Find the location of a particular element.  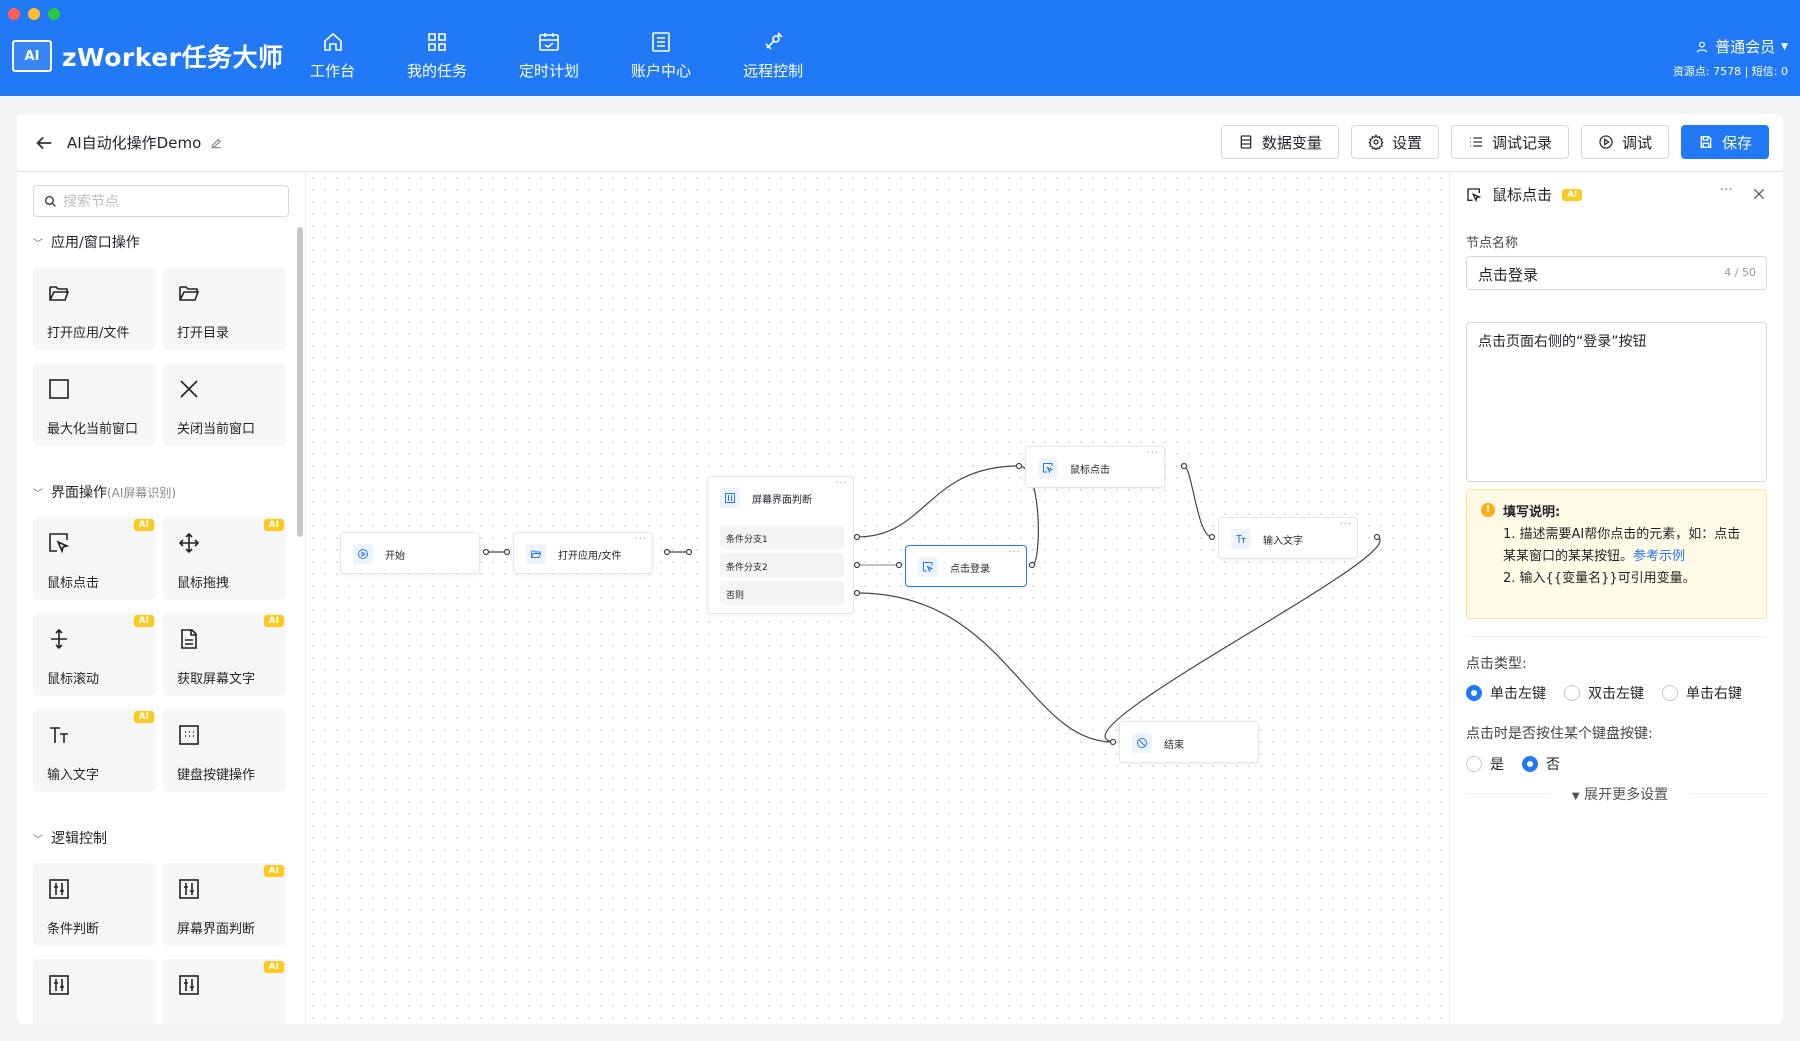

flow-node-screen-judge: 屏幕界面判断 ··· 条件分支1 条件分支2 否则 is located at coordinates (780, 545).